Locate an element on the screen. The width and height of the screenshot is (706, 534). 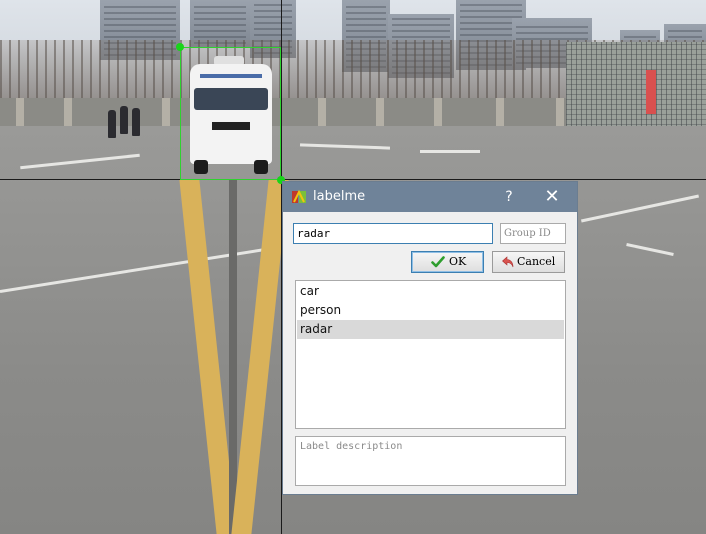
dialog-titlebar: labelme ? ✕ is located at coordinates (430, 197).